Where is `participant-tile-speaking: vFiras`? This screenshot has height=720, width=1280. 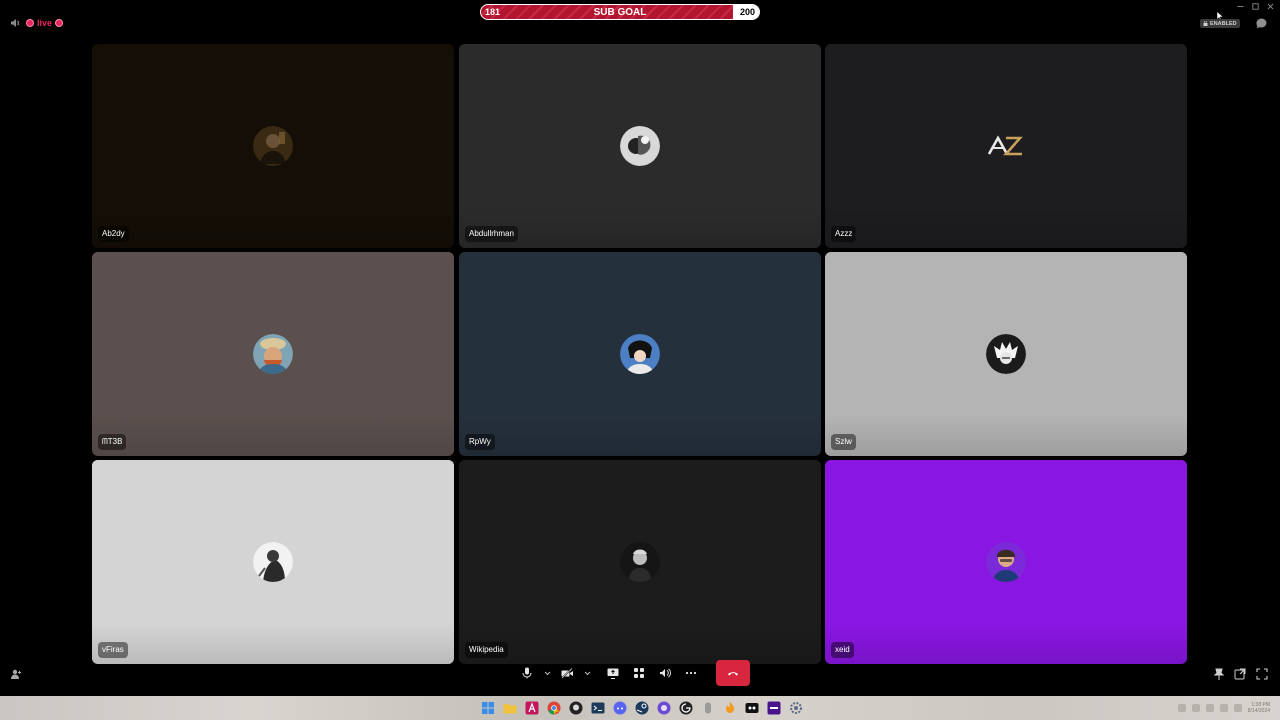
participant-tile-speaking: vFiras is located at coordinates (273, 562).